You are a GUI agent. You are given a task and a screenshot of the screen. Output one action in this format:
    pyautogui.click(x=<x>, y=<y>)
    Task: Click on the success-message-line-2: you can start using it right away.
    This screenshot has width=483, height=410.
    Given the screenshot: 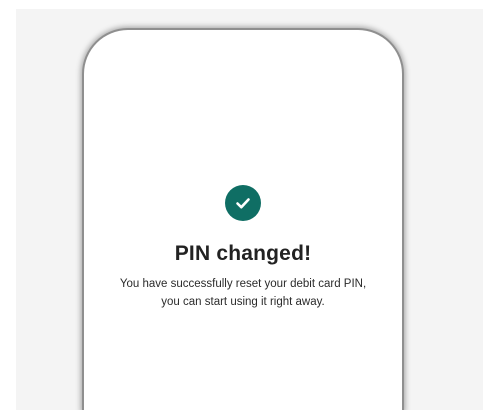 What is the action you would take?
    pyautogui.click(x=243, y=302)
    